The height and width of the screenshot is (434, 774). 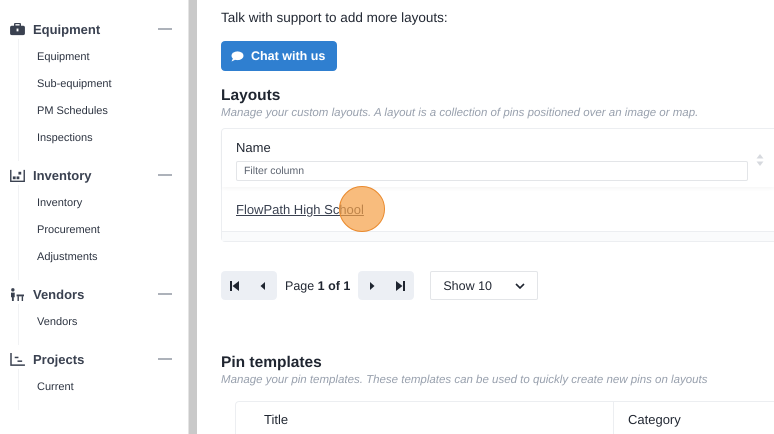 What do you see at coordinates (272, 363) in the screenshot?
I see `section-heading: Pin templates` at bounding box center [272, 363].